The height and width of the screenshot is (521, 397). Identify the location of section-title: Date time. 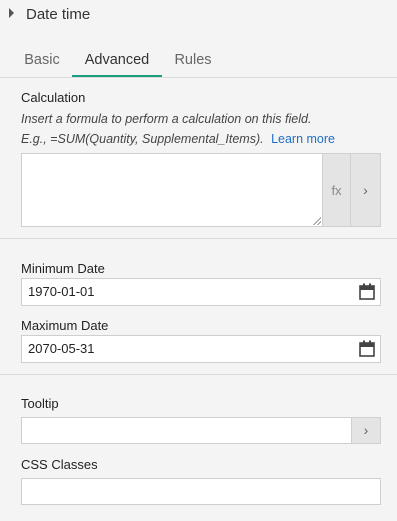
(58, 14).